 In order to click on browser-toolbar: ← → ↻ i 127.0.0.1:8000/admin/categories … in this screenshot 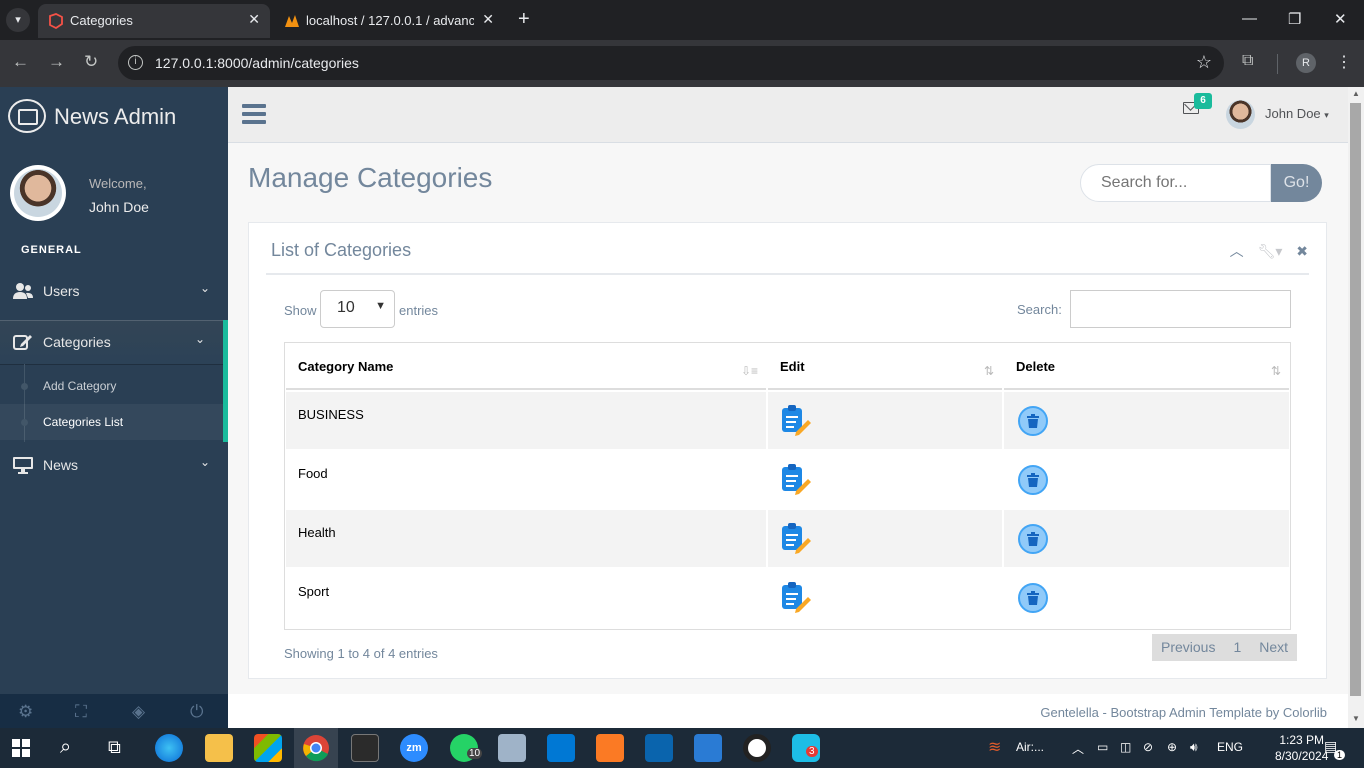, I will do `click(682, 63)`.